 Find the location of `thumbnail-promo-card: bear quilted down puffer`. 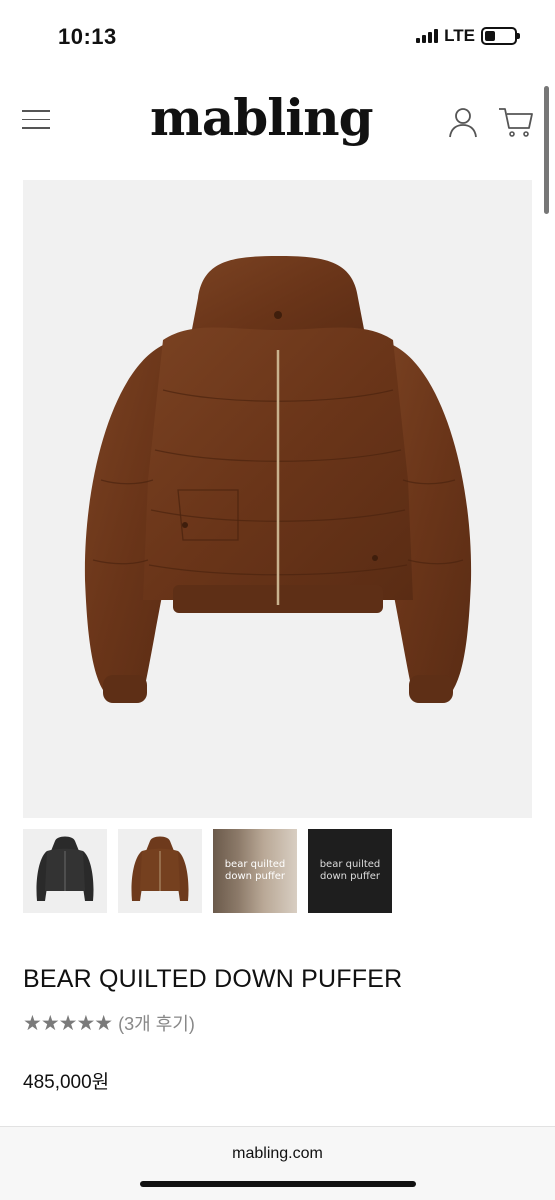

thumbnail-promo-card: bear quilted down puffer is located at coordinates (350, 871).